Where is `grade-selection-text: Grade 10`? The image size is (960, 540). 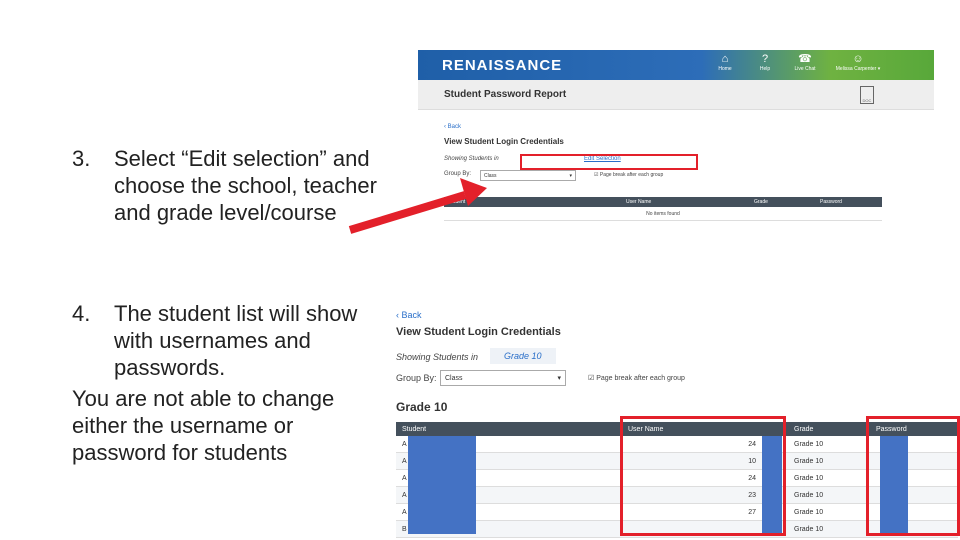
grade-selection-text: Grade 10 is located at coordinates (523, 356).